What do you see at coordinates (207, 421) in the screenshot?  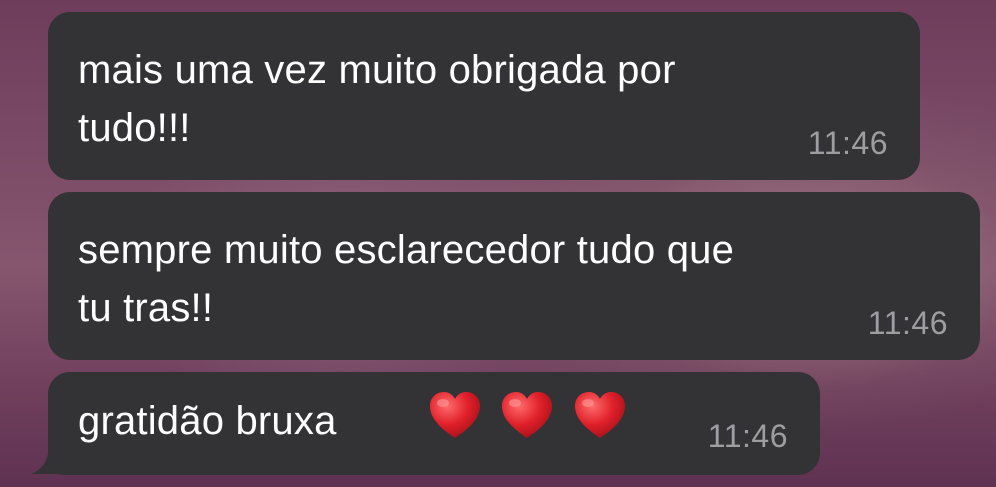 I see `message-text: gratidão bruxa` at bounding box center [207, 421].